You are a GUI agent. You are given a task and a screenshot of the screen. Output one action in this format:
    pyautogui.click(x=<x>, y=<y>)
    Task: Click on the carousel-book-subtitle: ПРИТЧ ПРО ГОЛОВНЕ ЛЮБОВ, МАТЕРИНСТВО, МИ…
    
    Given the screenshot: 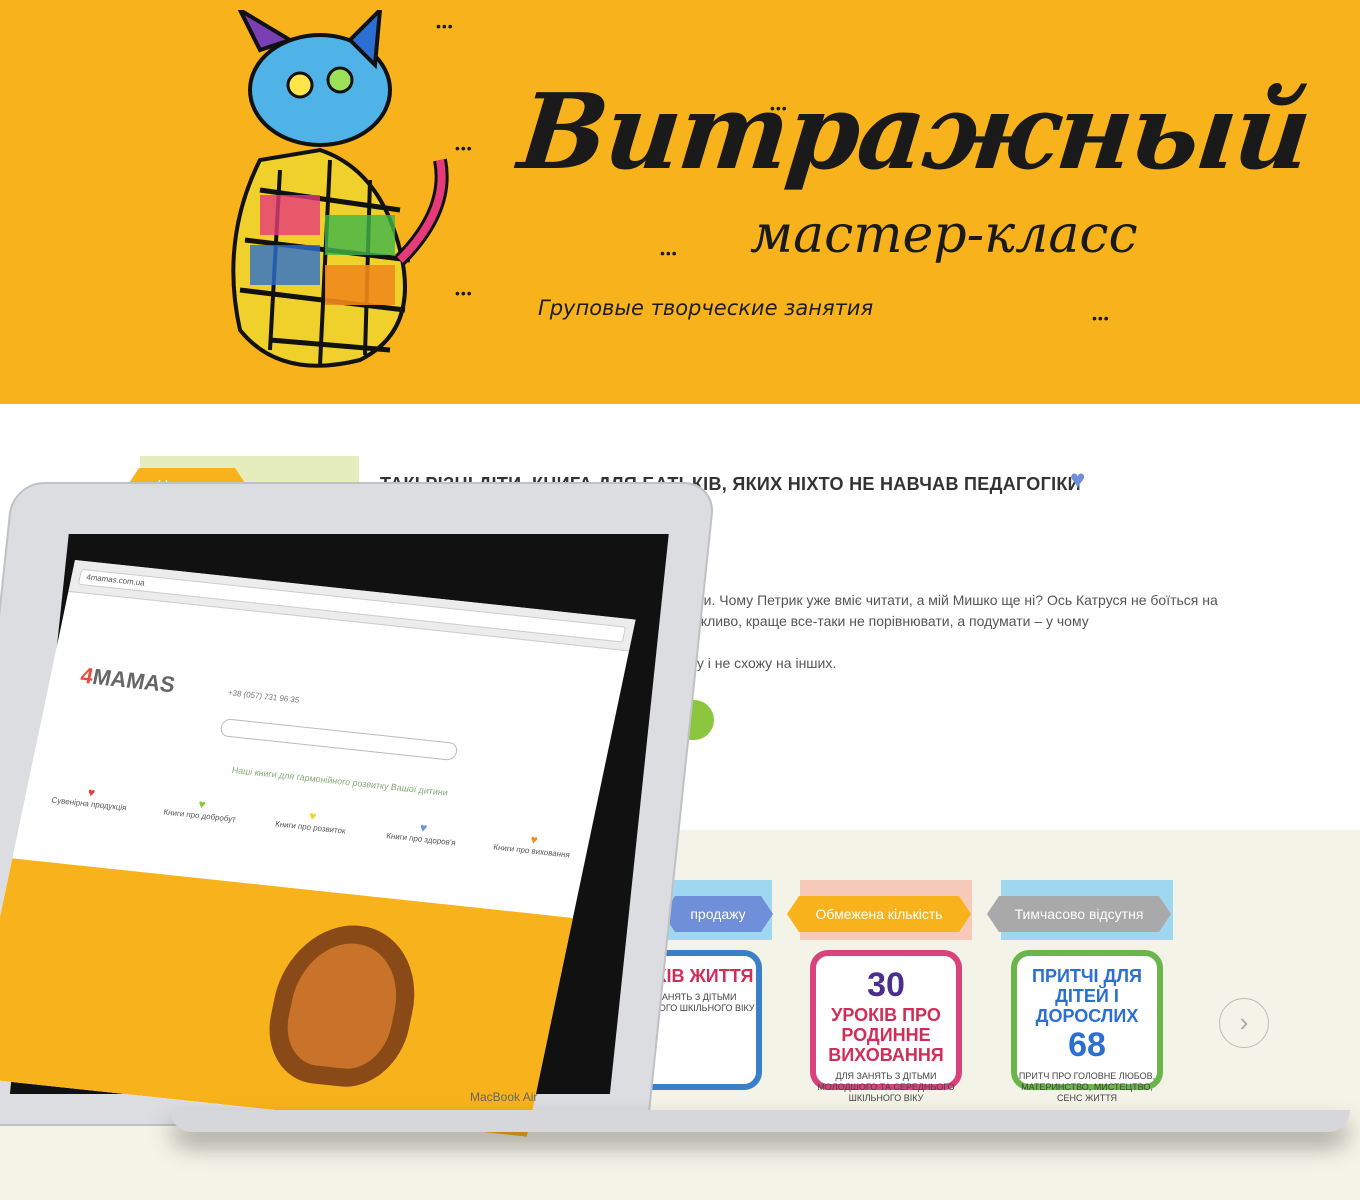 What is the action you would take?
    pyautogui.click(x=1087, y=1087)
    